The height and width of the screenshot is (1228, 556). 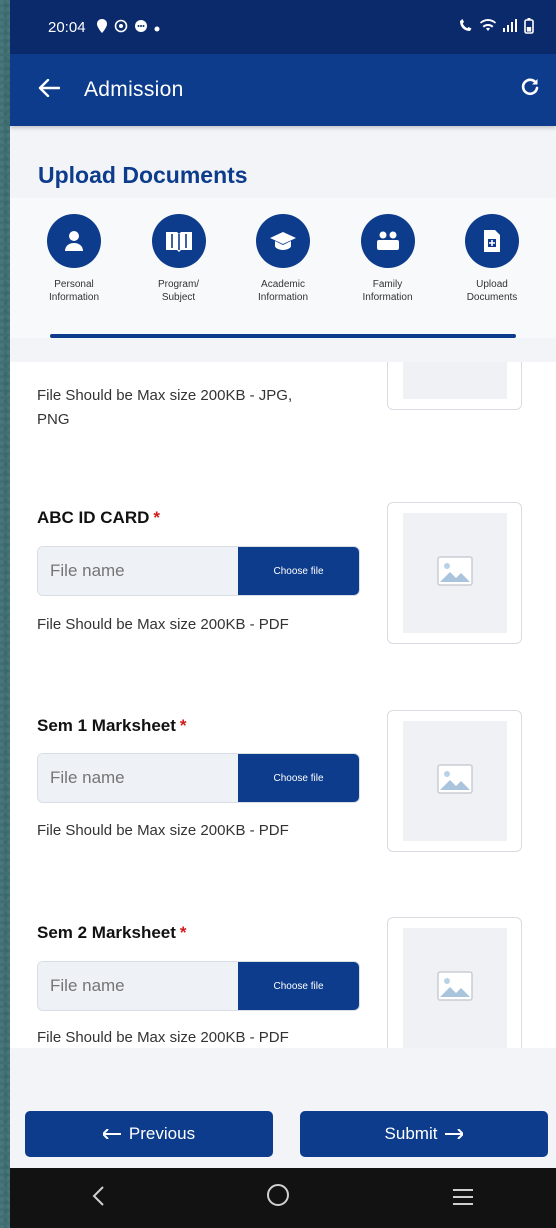 What do you see at coordinates (162, 1133) in the screenshot?
I see `previous-label: Previous` at bounding box center [162, 1133].